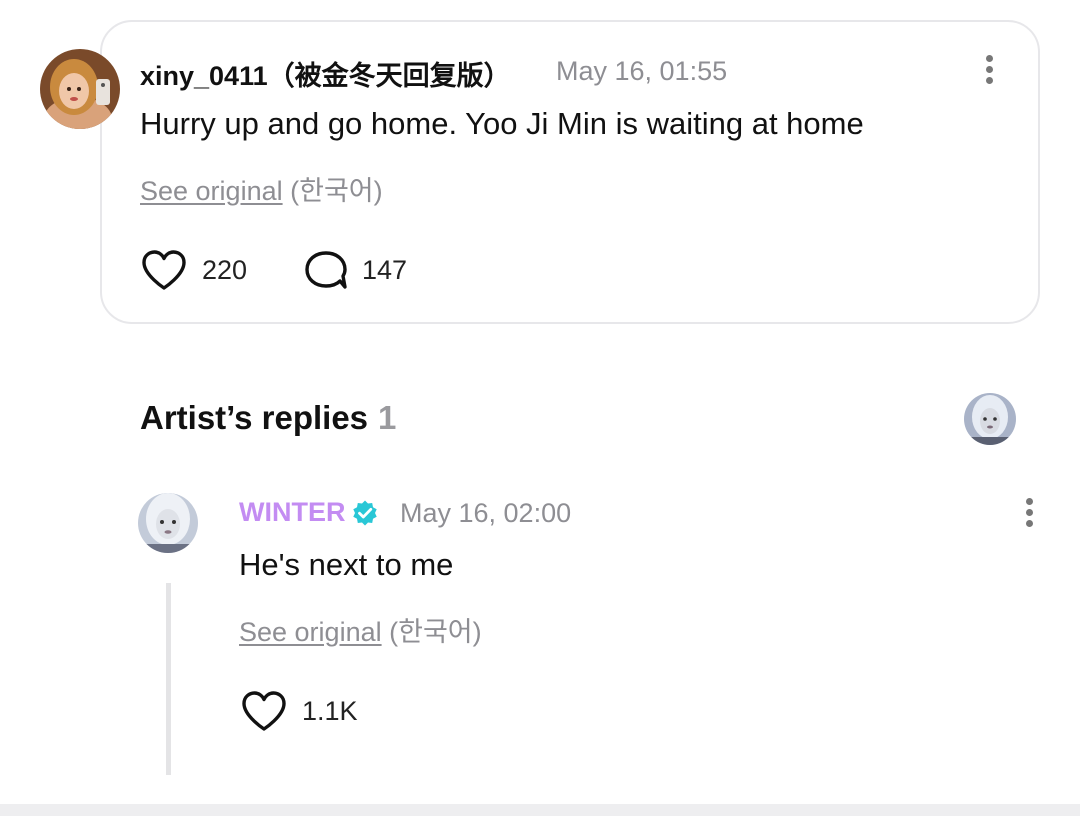 The height and width of the screenshot is (816, 1080). What do you see at coordinates (168, 679) in the screenshot?
I see `thread-line` at bounding box center [168, 679].